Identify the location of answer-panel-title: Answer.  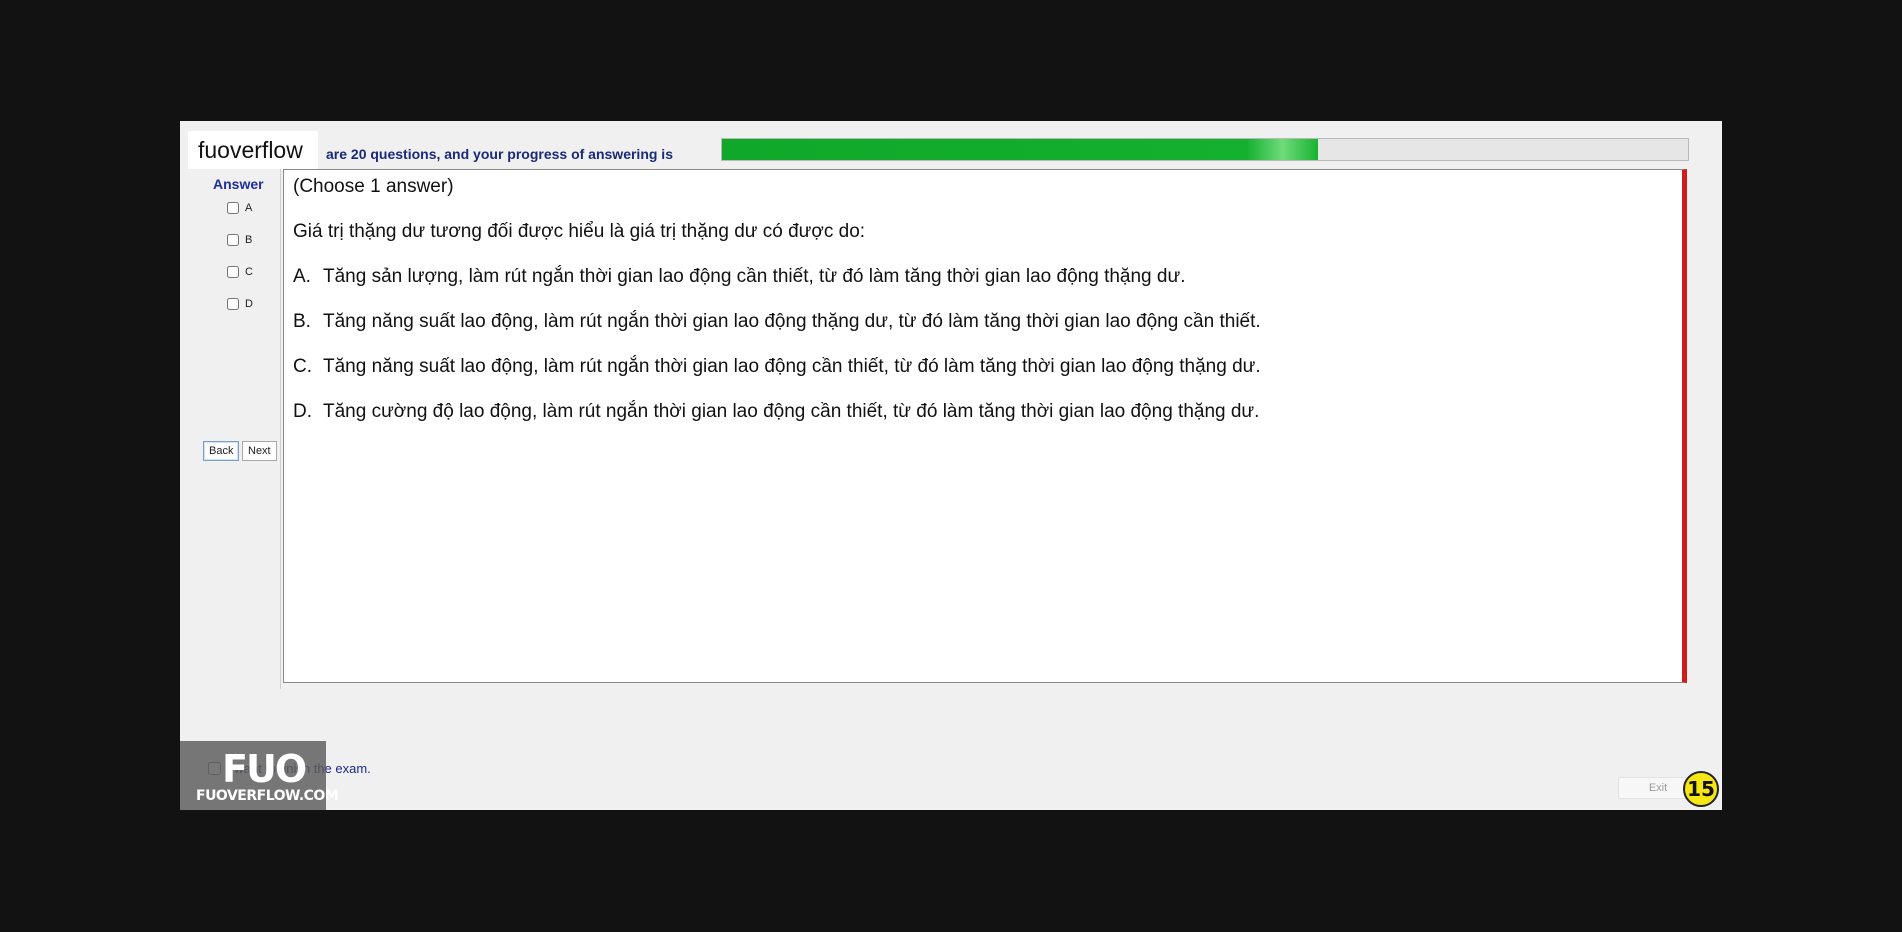
(238, 184).